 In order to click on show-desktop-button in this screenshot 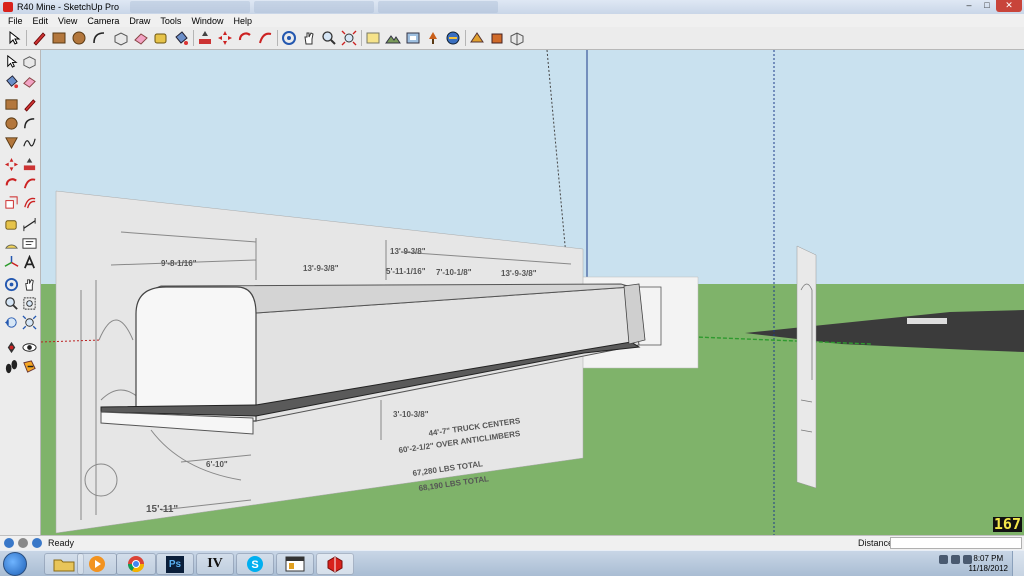, I will do `click(1018, 563)`.